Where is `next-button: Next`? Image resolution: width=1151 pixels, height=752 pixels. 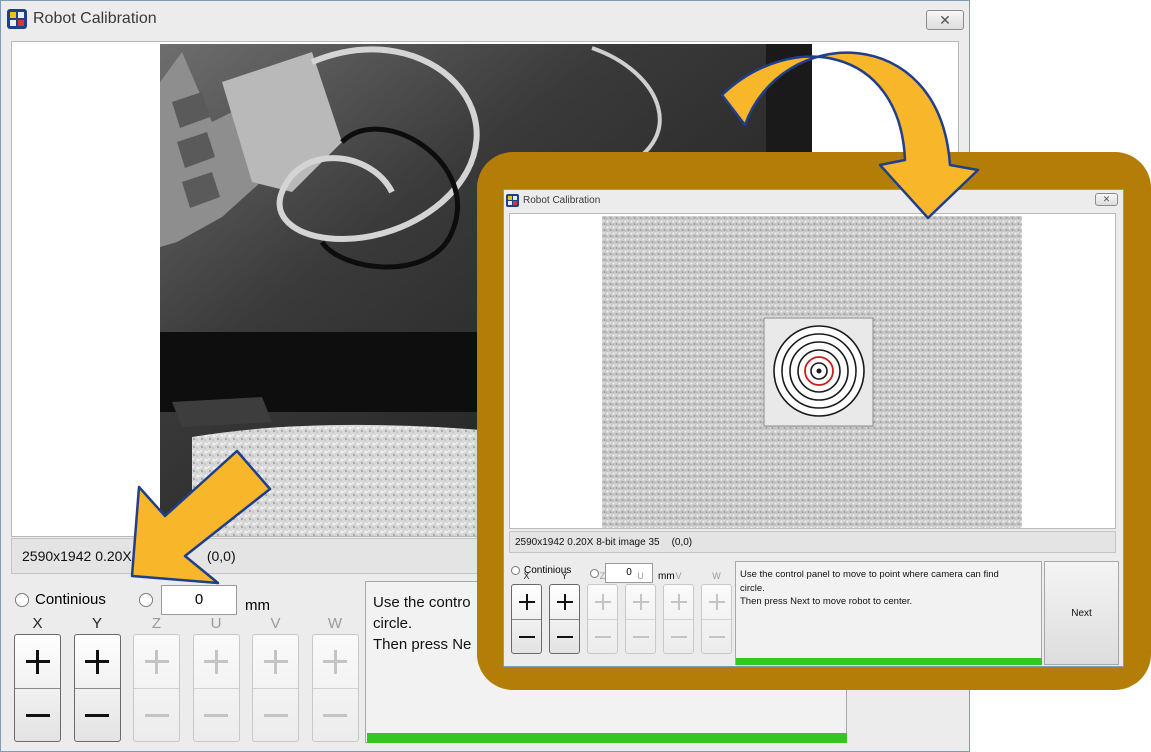
next-button: Next is located at coordinates (1081, 613).